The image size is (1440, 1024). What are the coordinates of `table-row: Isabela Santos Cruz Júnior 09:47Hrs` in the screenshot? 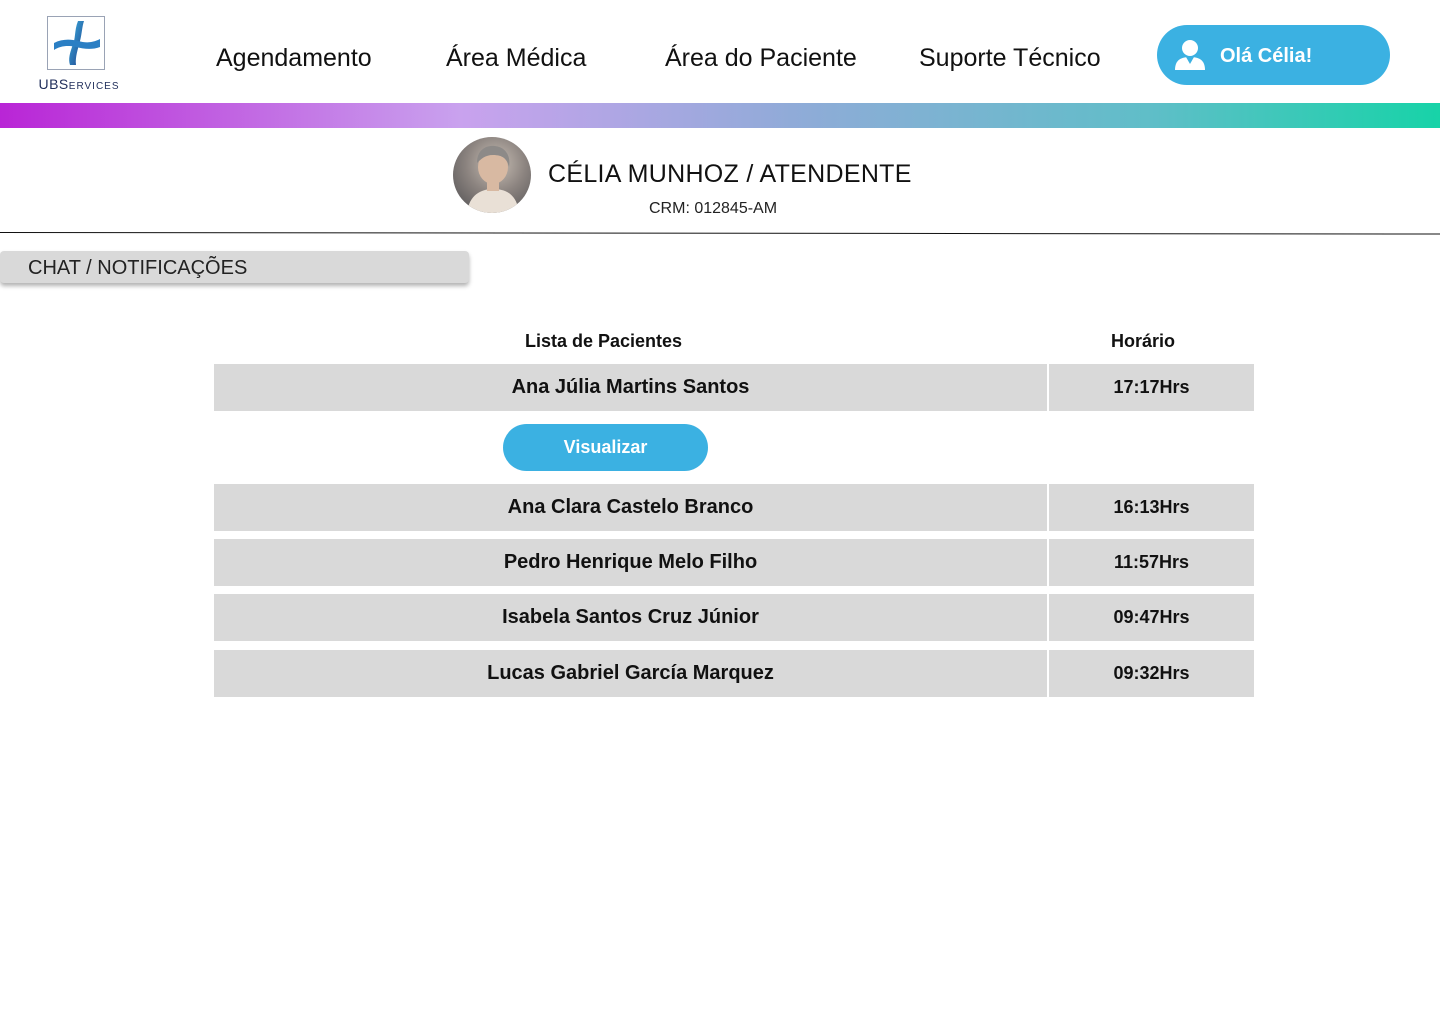 It's located at (734, 617).